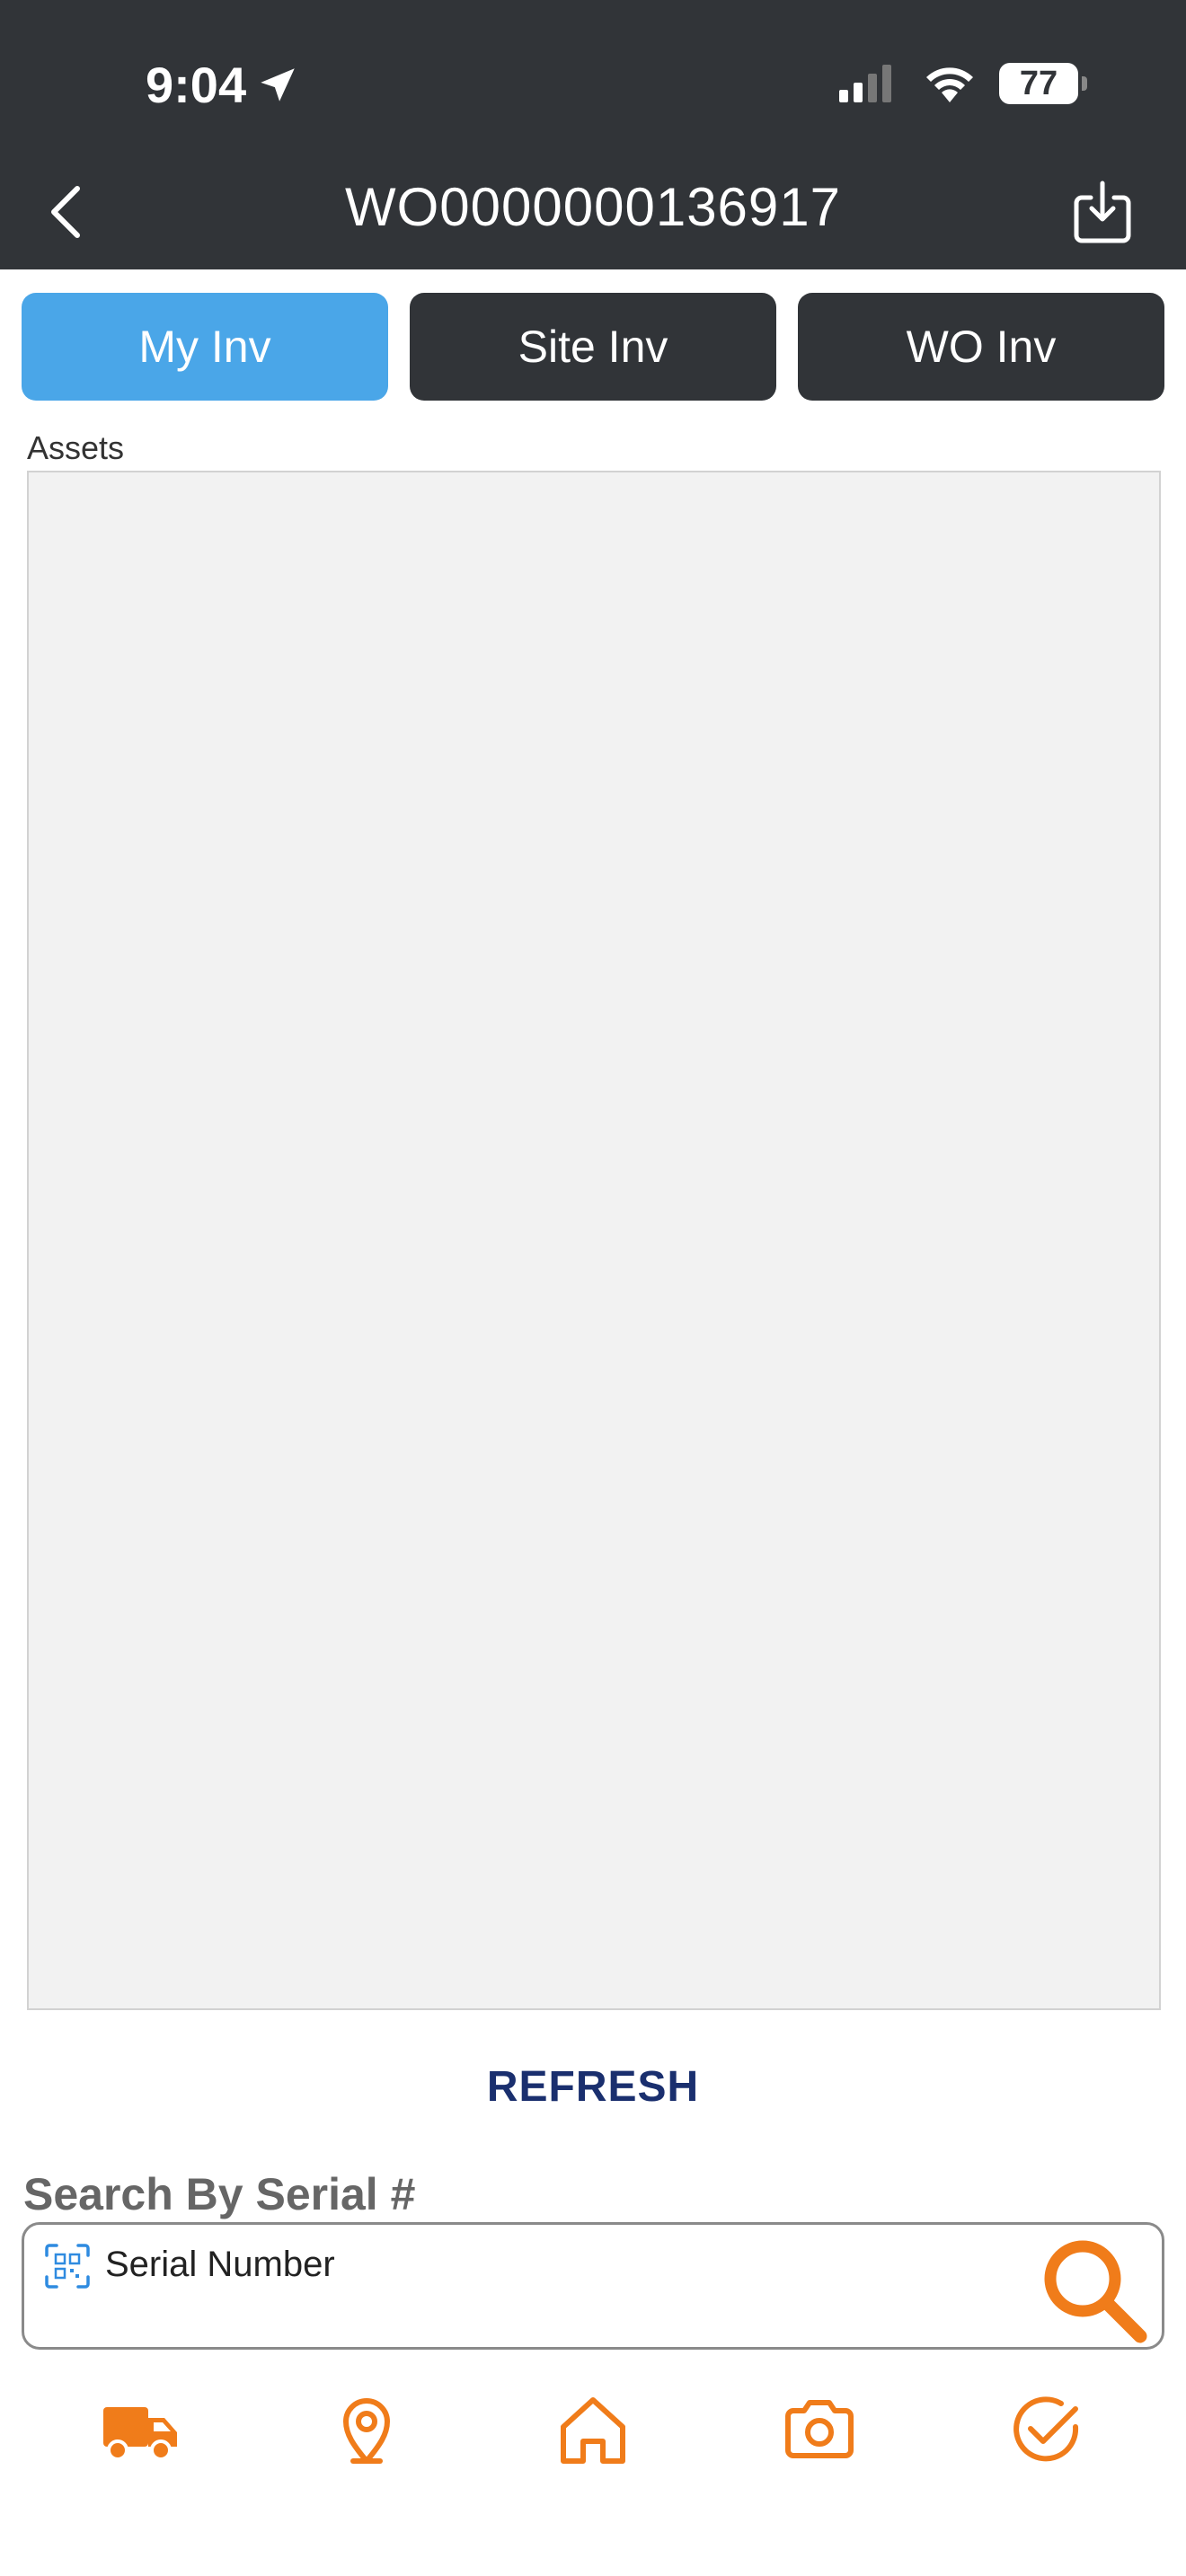  What do you see at coordinates (981, 347) in the screenshot?
I see `tab-wo-inv: WO Inv` at bounding box center [981, 347].